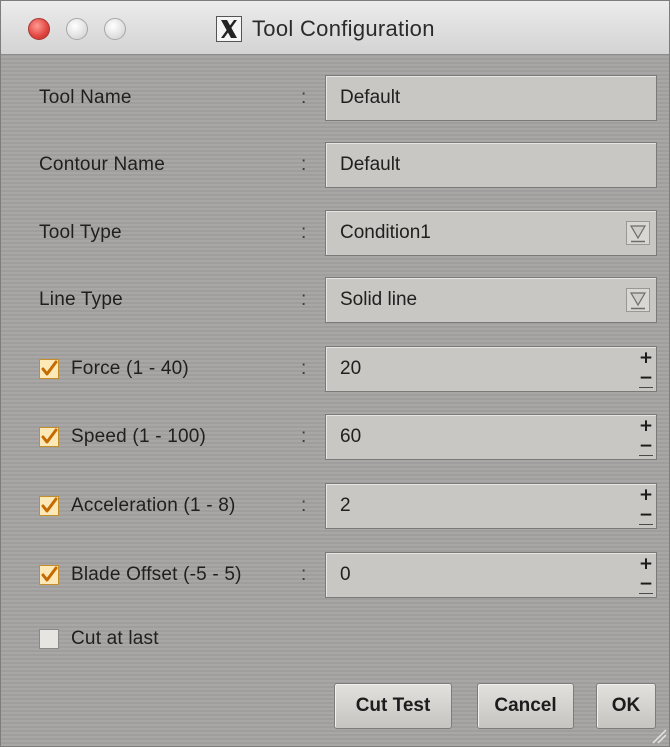 This screenshot has height=747, width=670. Describe the element at coordinates (335, 639) in the screenshot. I see `cut-at-last-row: Cut at last` at that location.